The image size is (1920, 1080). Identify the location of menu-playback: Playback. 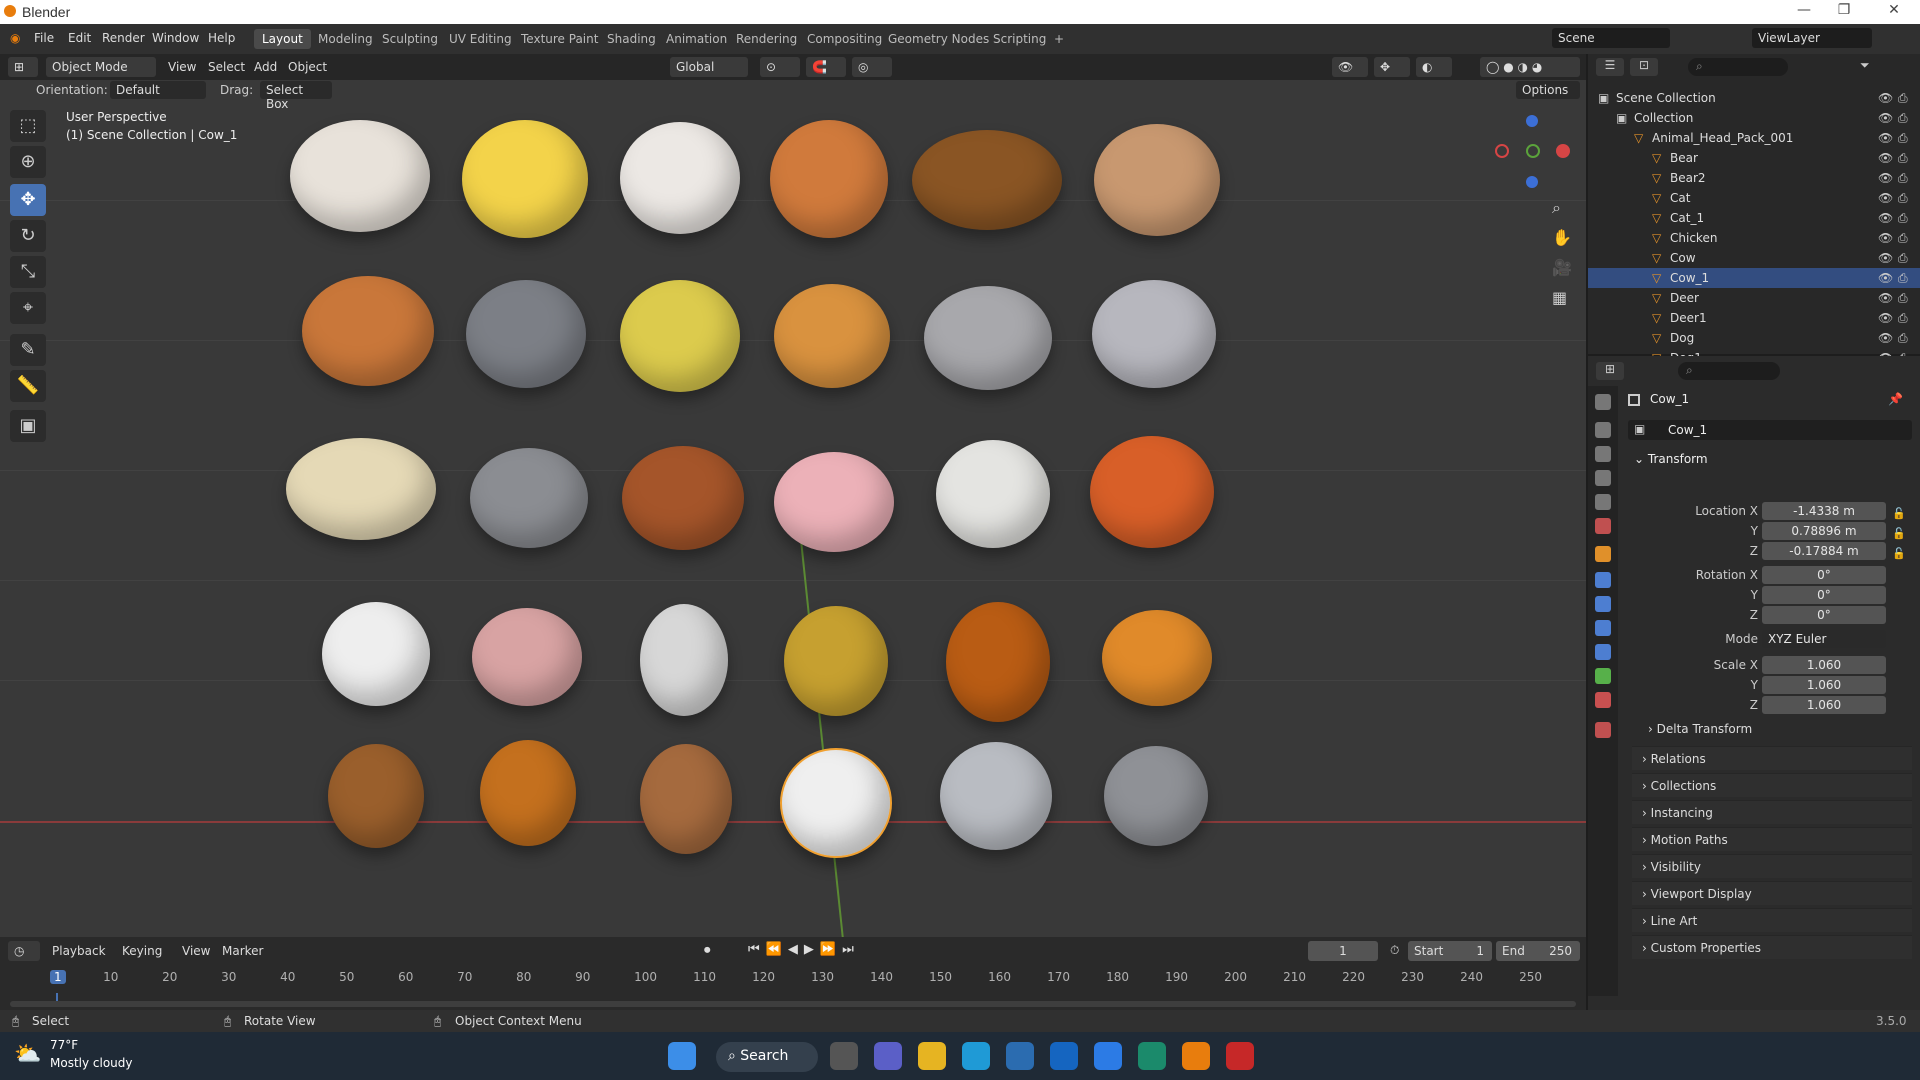
(79, 951).